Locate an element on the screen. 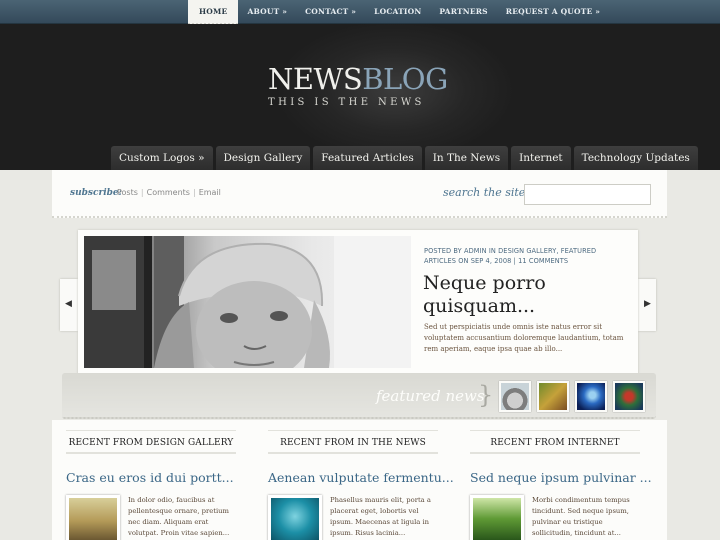 Image resolution: width=720 pixels, height=540 pixels. nav-contact: CONTACT » is located at coordinates (330, 12).